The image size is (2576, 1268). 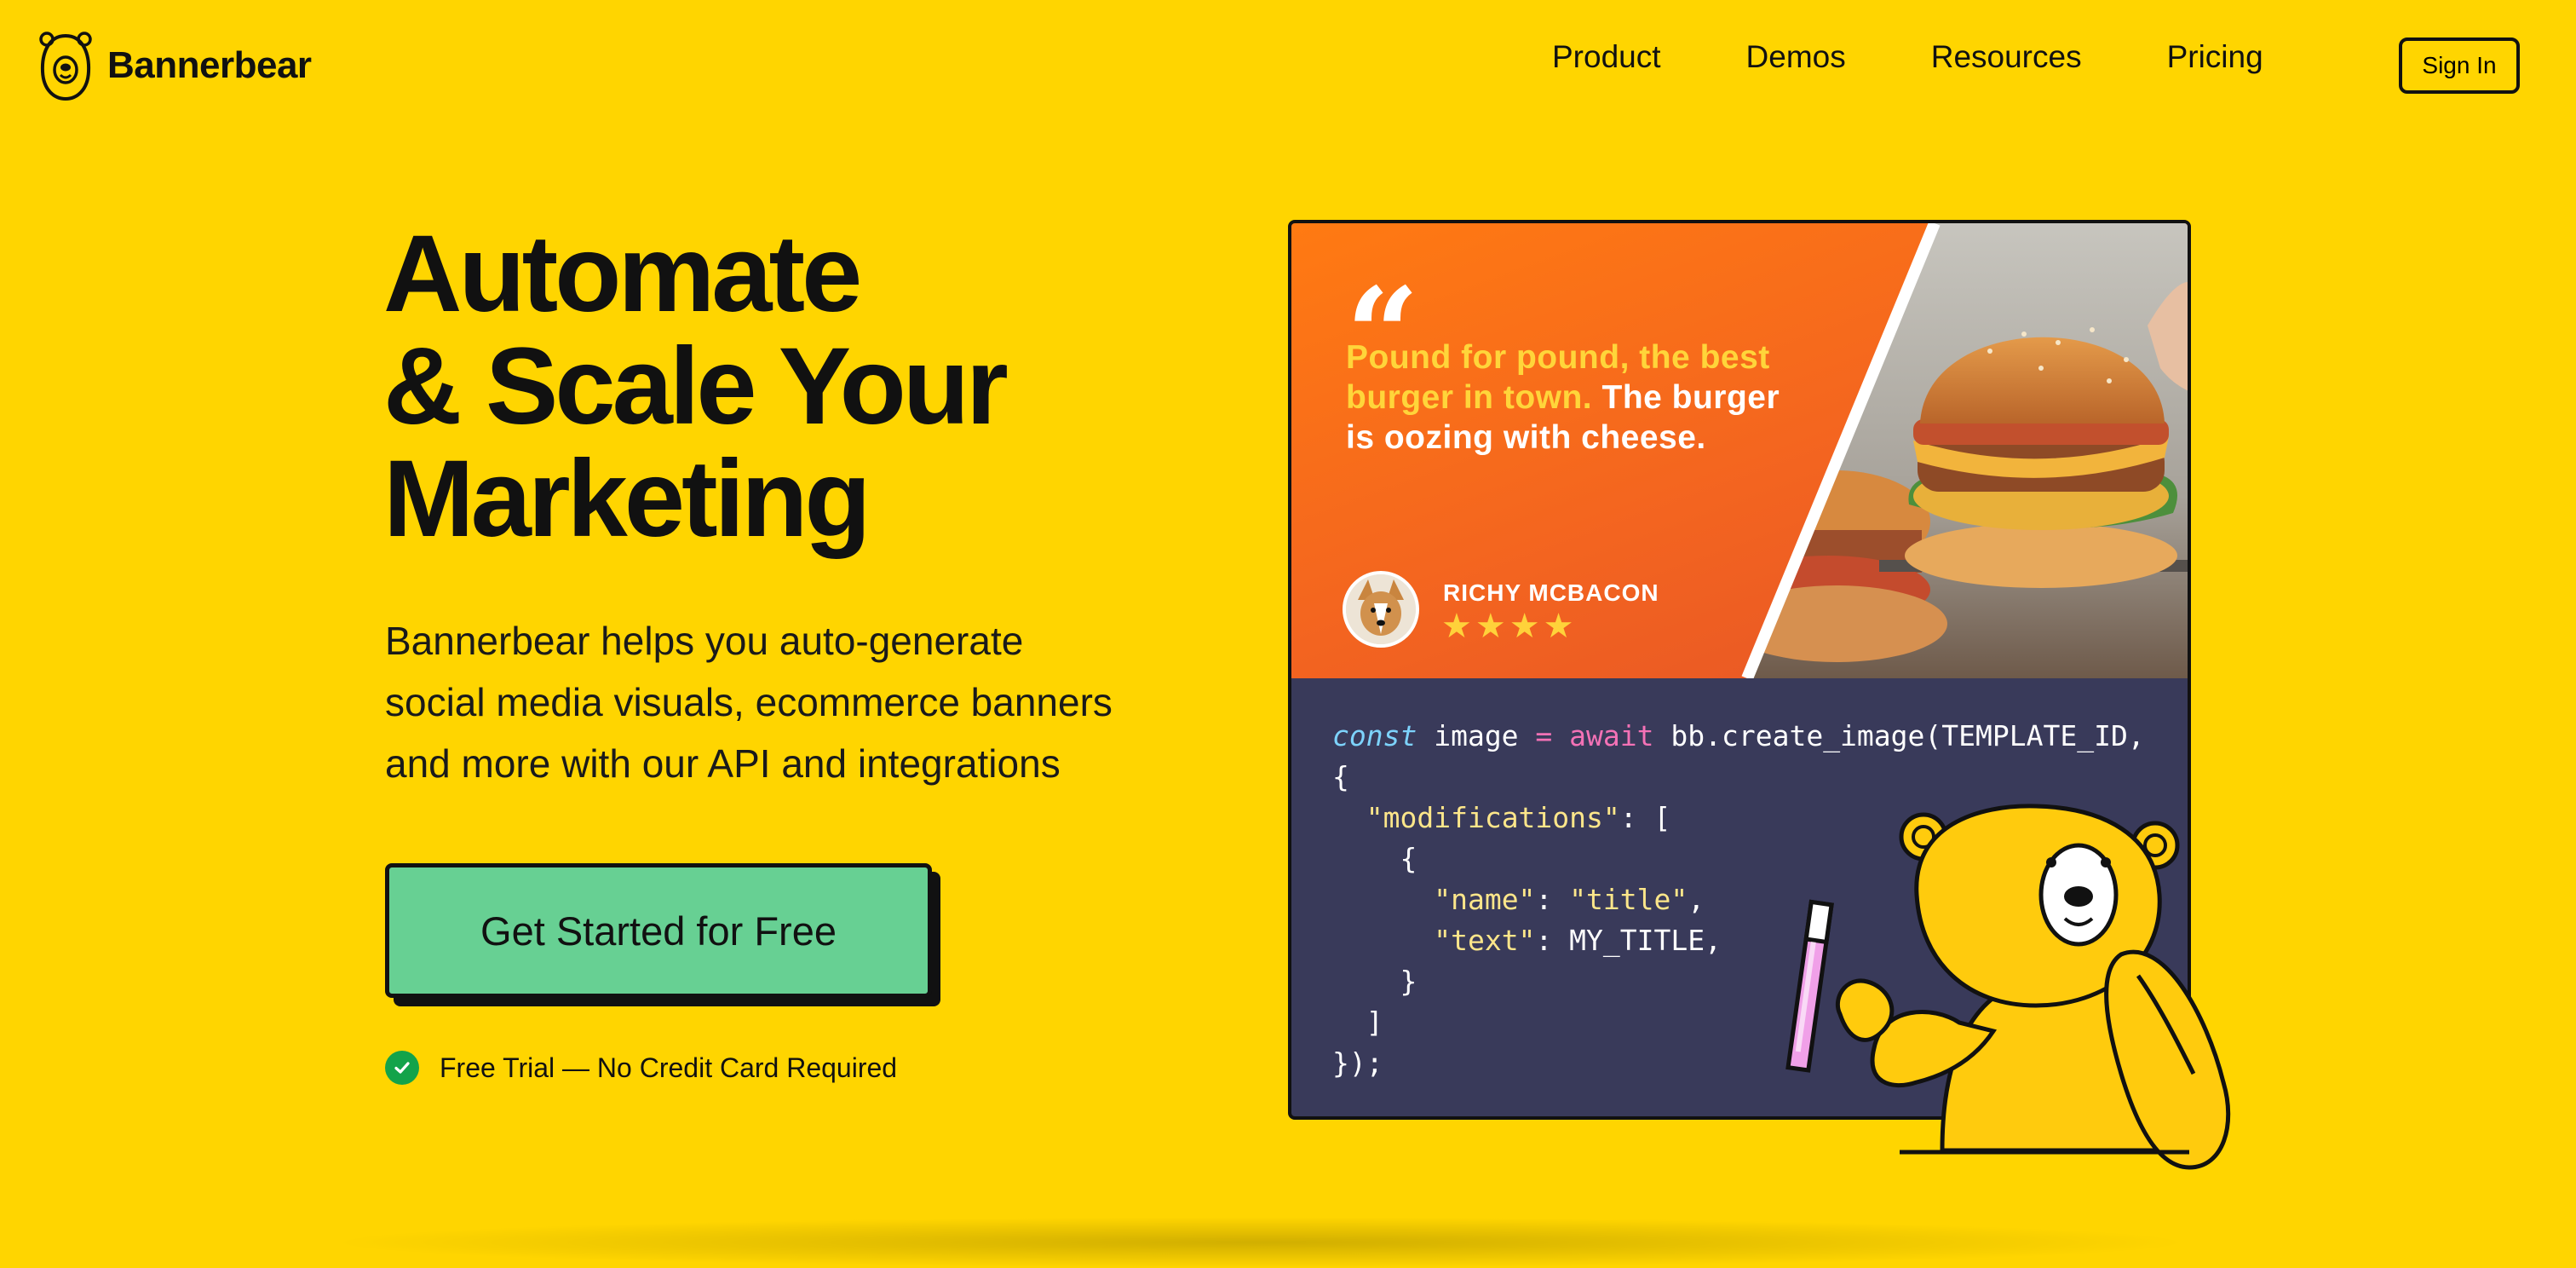 I want to click on brand-logo: Bannerbear, so click(x=174, y=66).